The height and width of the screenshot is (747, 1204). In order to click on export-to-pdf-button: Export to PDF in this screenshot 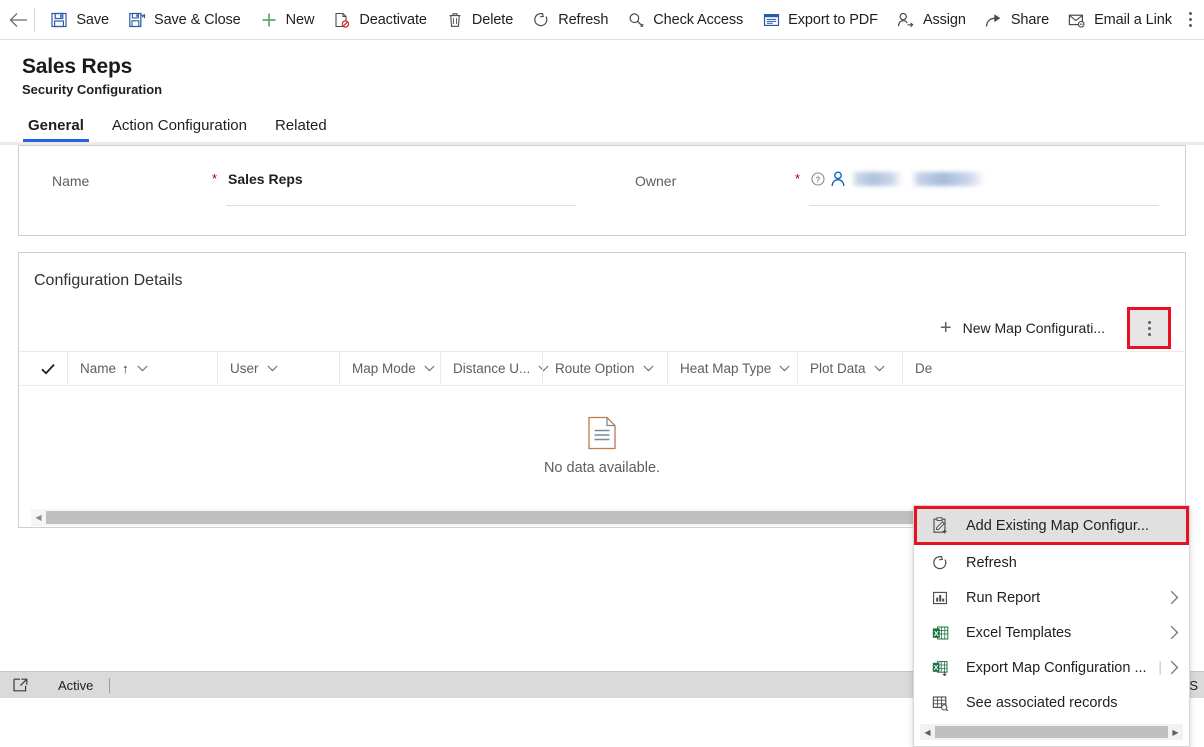, I will do `click(819, 20)`.